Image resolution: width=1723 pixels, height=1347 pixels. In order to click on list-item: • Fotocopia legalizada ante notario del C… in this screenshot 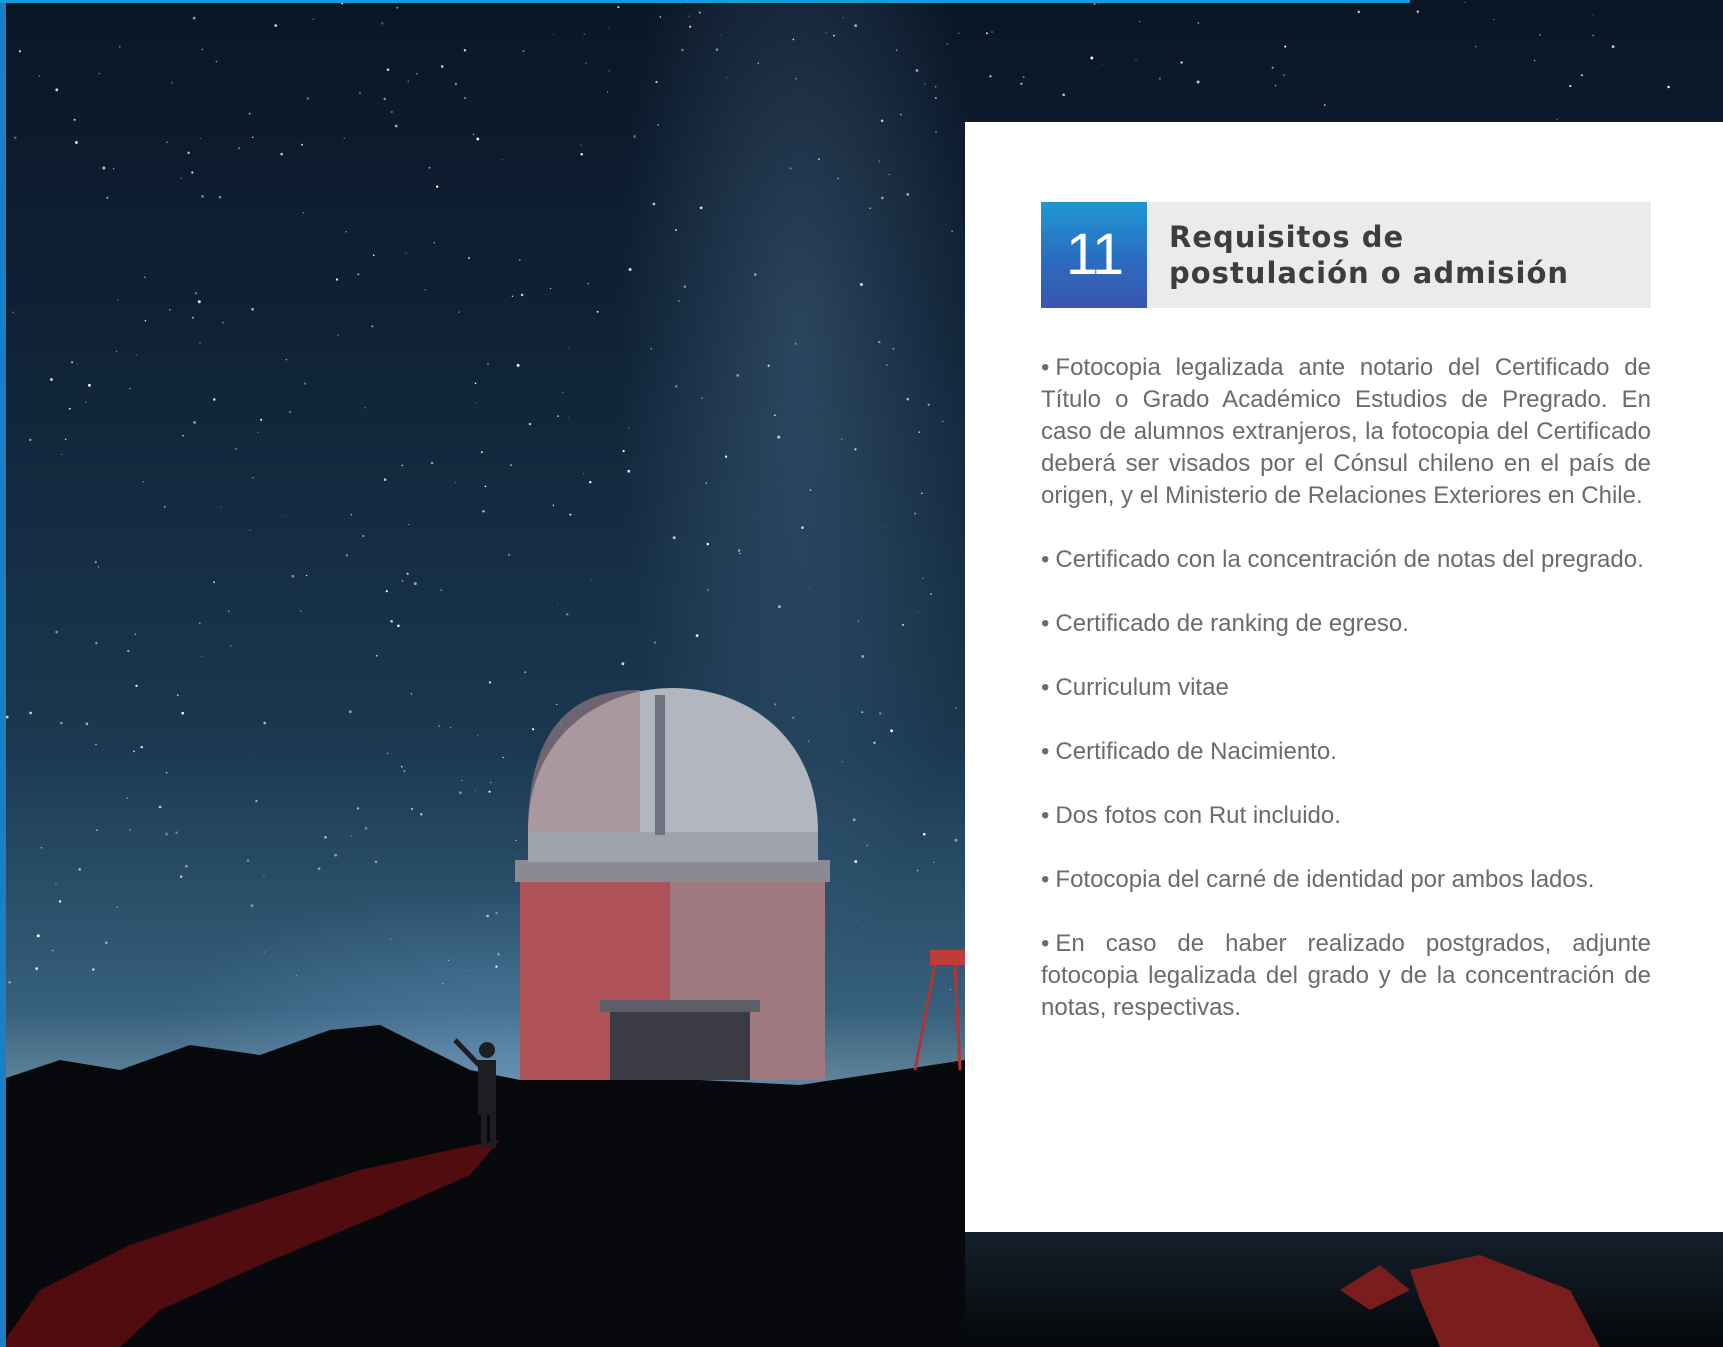, I will do `click(1346, 432)`.